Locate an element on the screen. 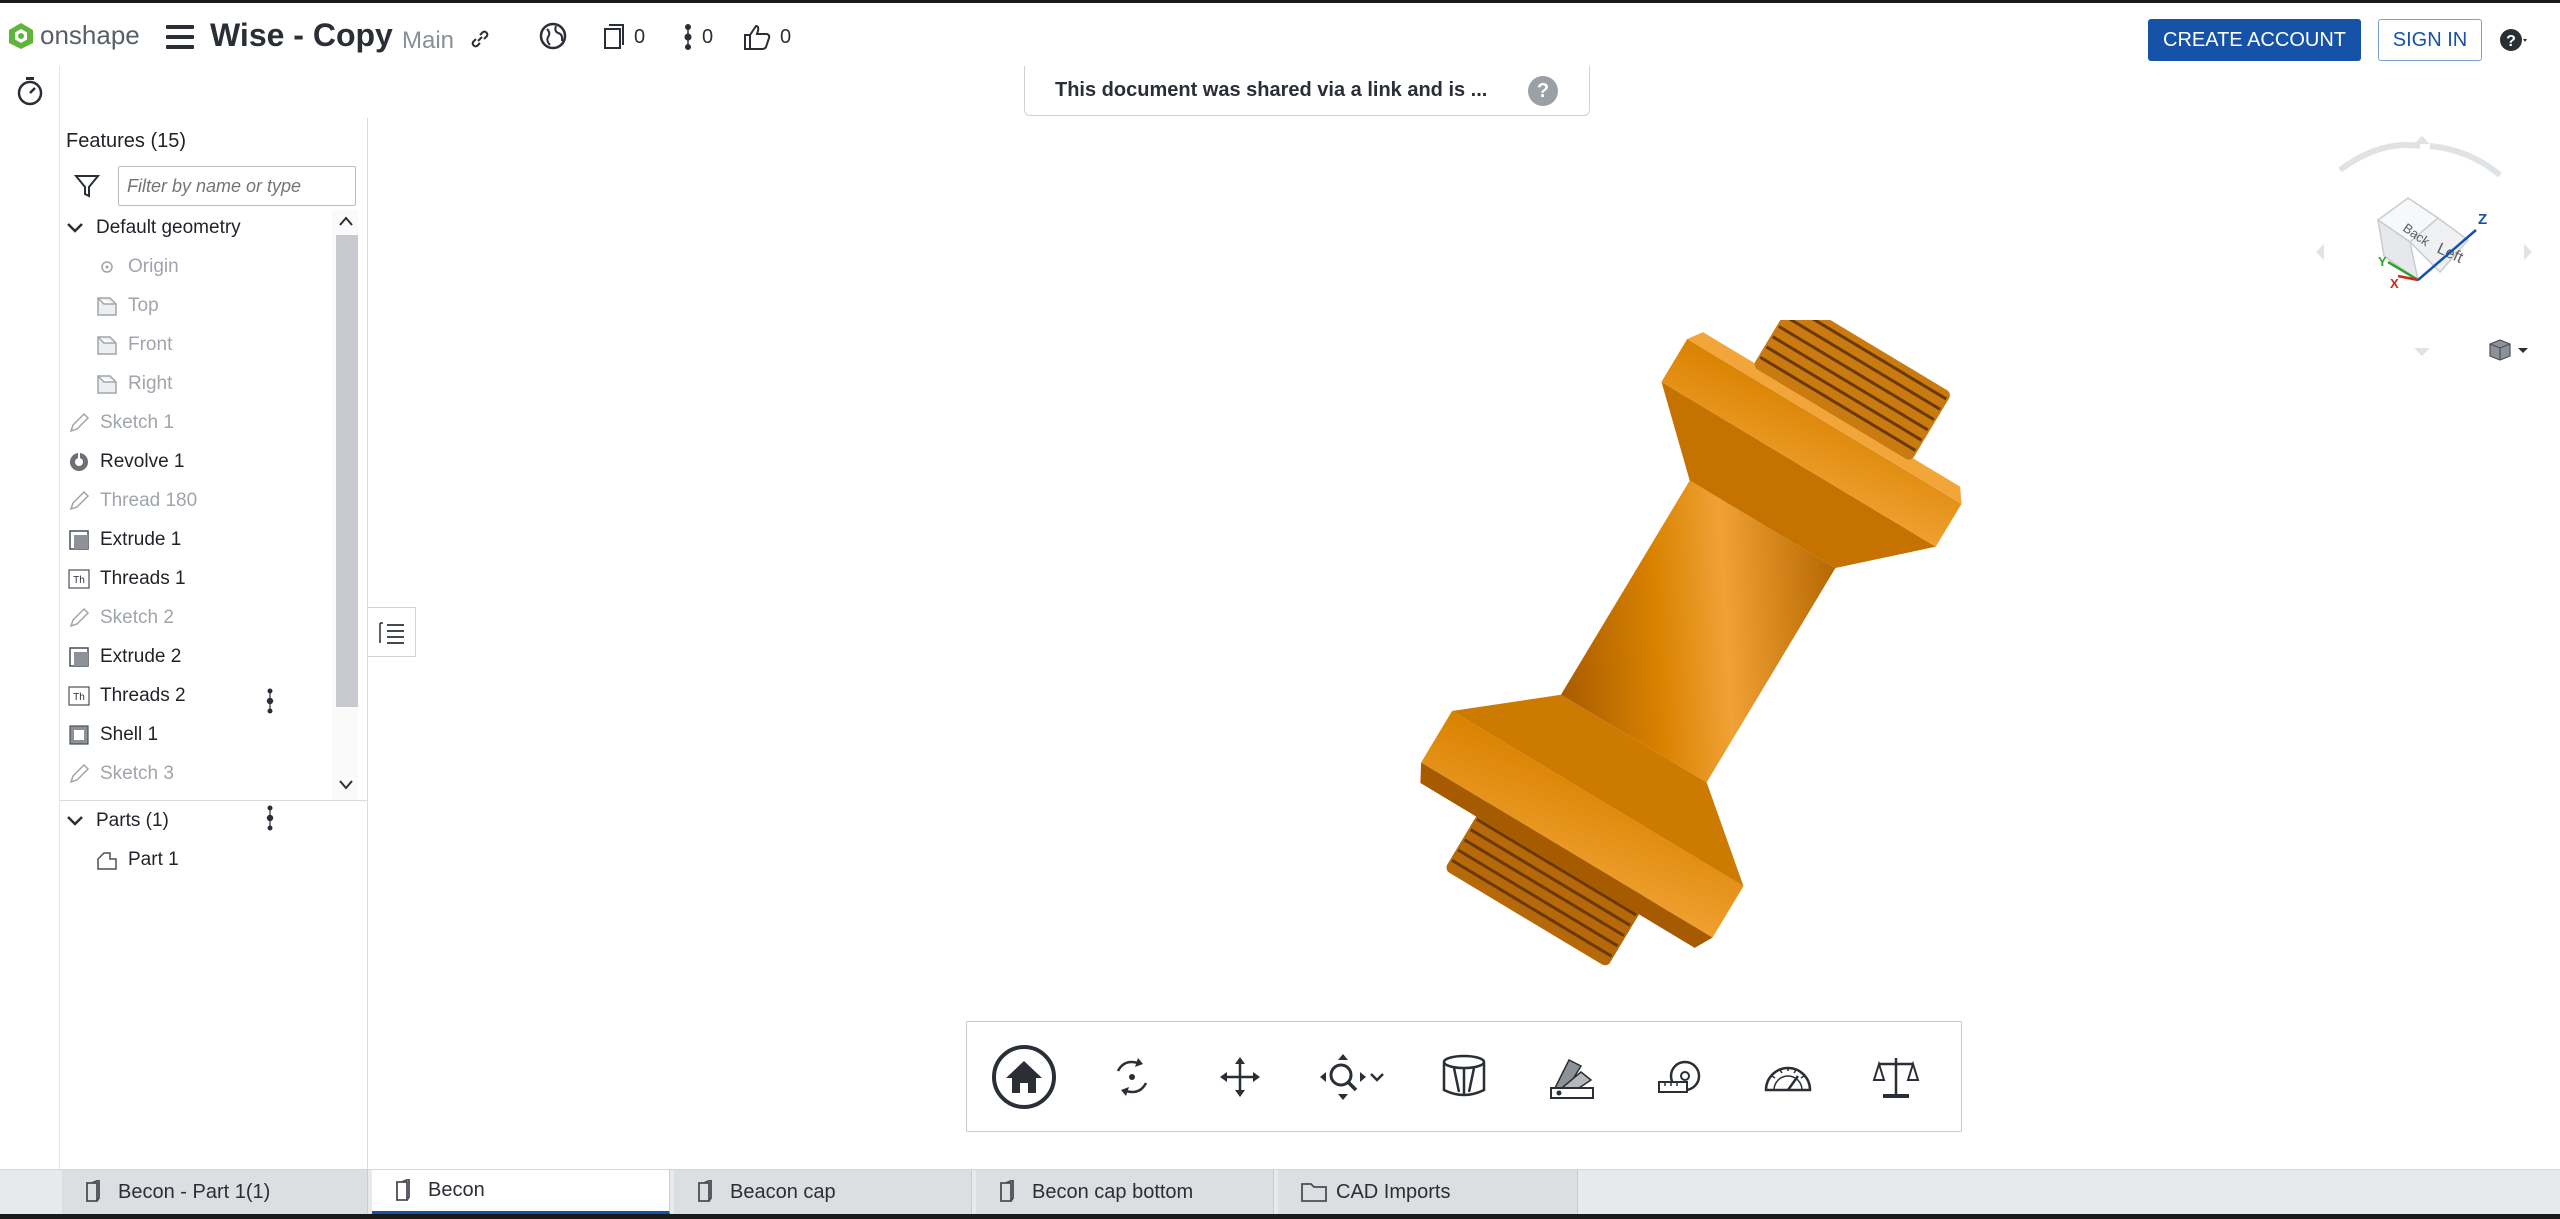  sign-in-button: SIGN IN is located at coordinates (2430, 40).